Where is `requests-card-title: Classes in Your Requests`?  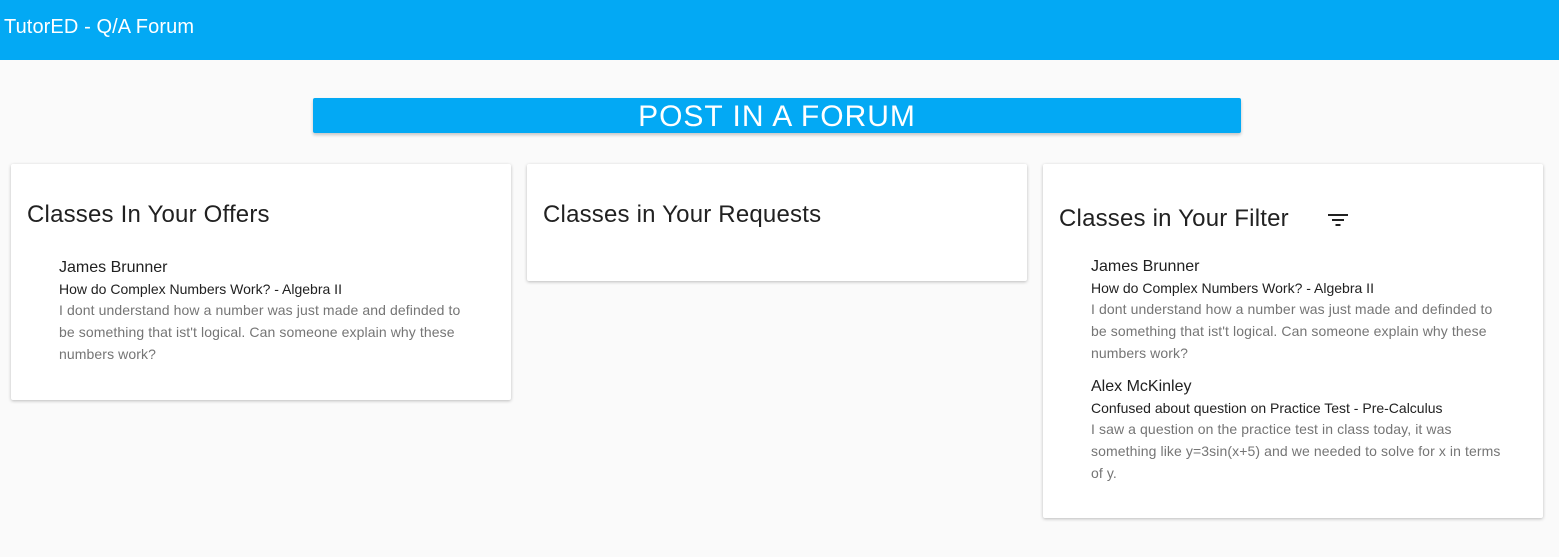 requests-card-title: Classes in Your Requests is located at coordinates (682, 214).